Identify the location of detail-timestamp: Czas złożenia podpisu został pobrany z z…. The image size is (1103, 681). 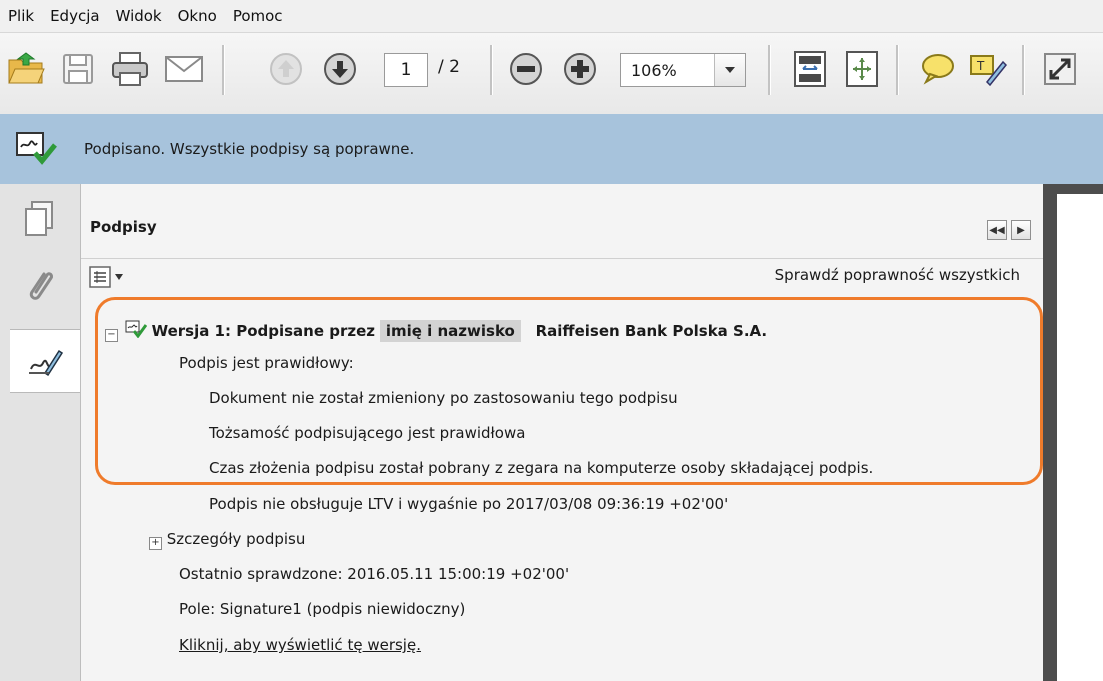
(541, 468).